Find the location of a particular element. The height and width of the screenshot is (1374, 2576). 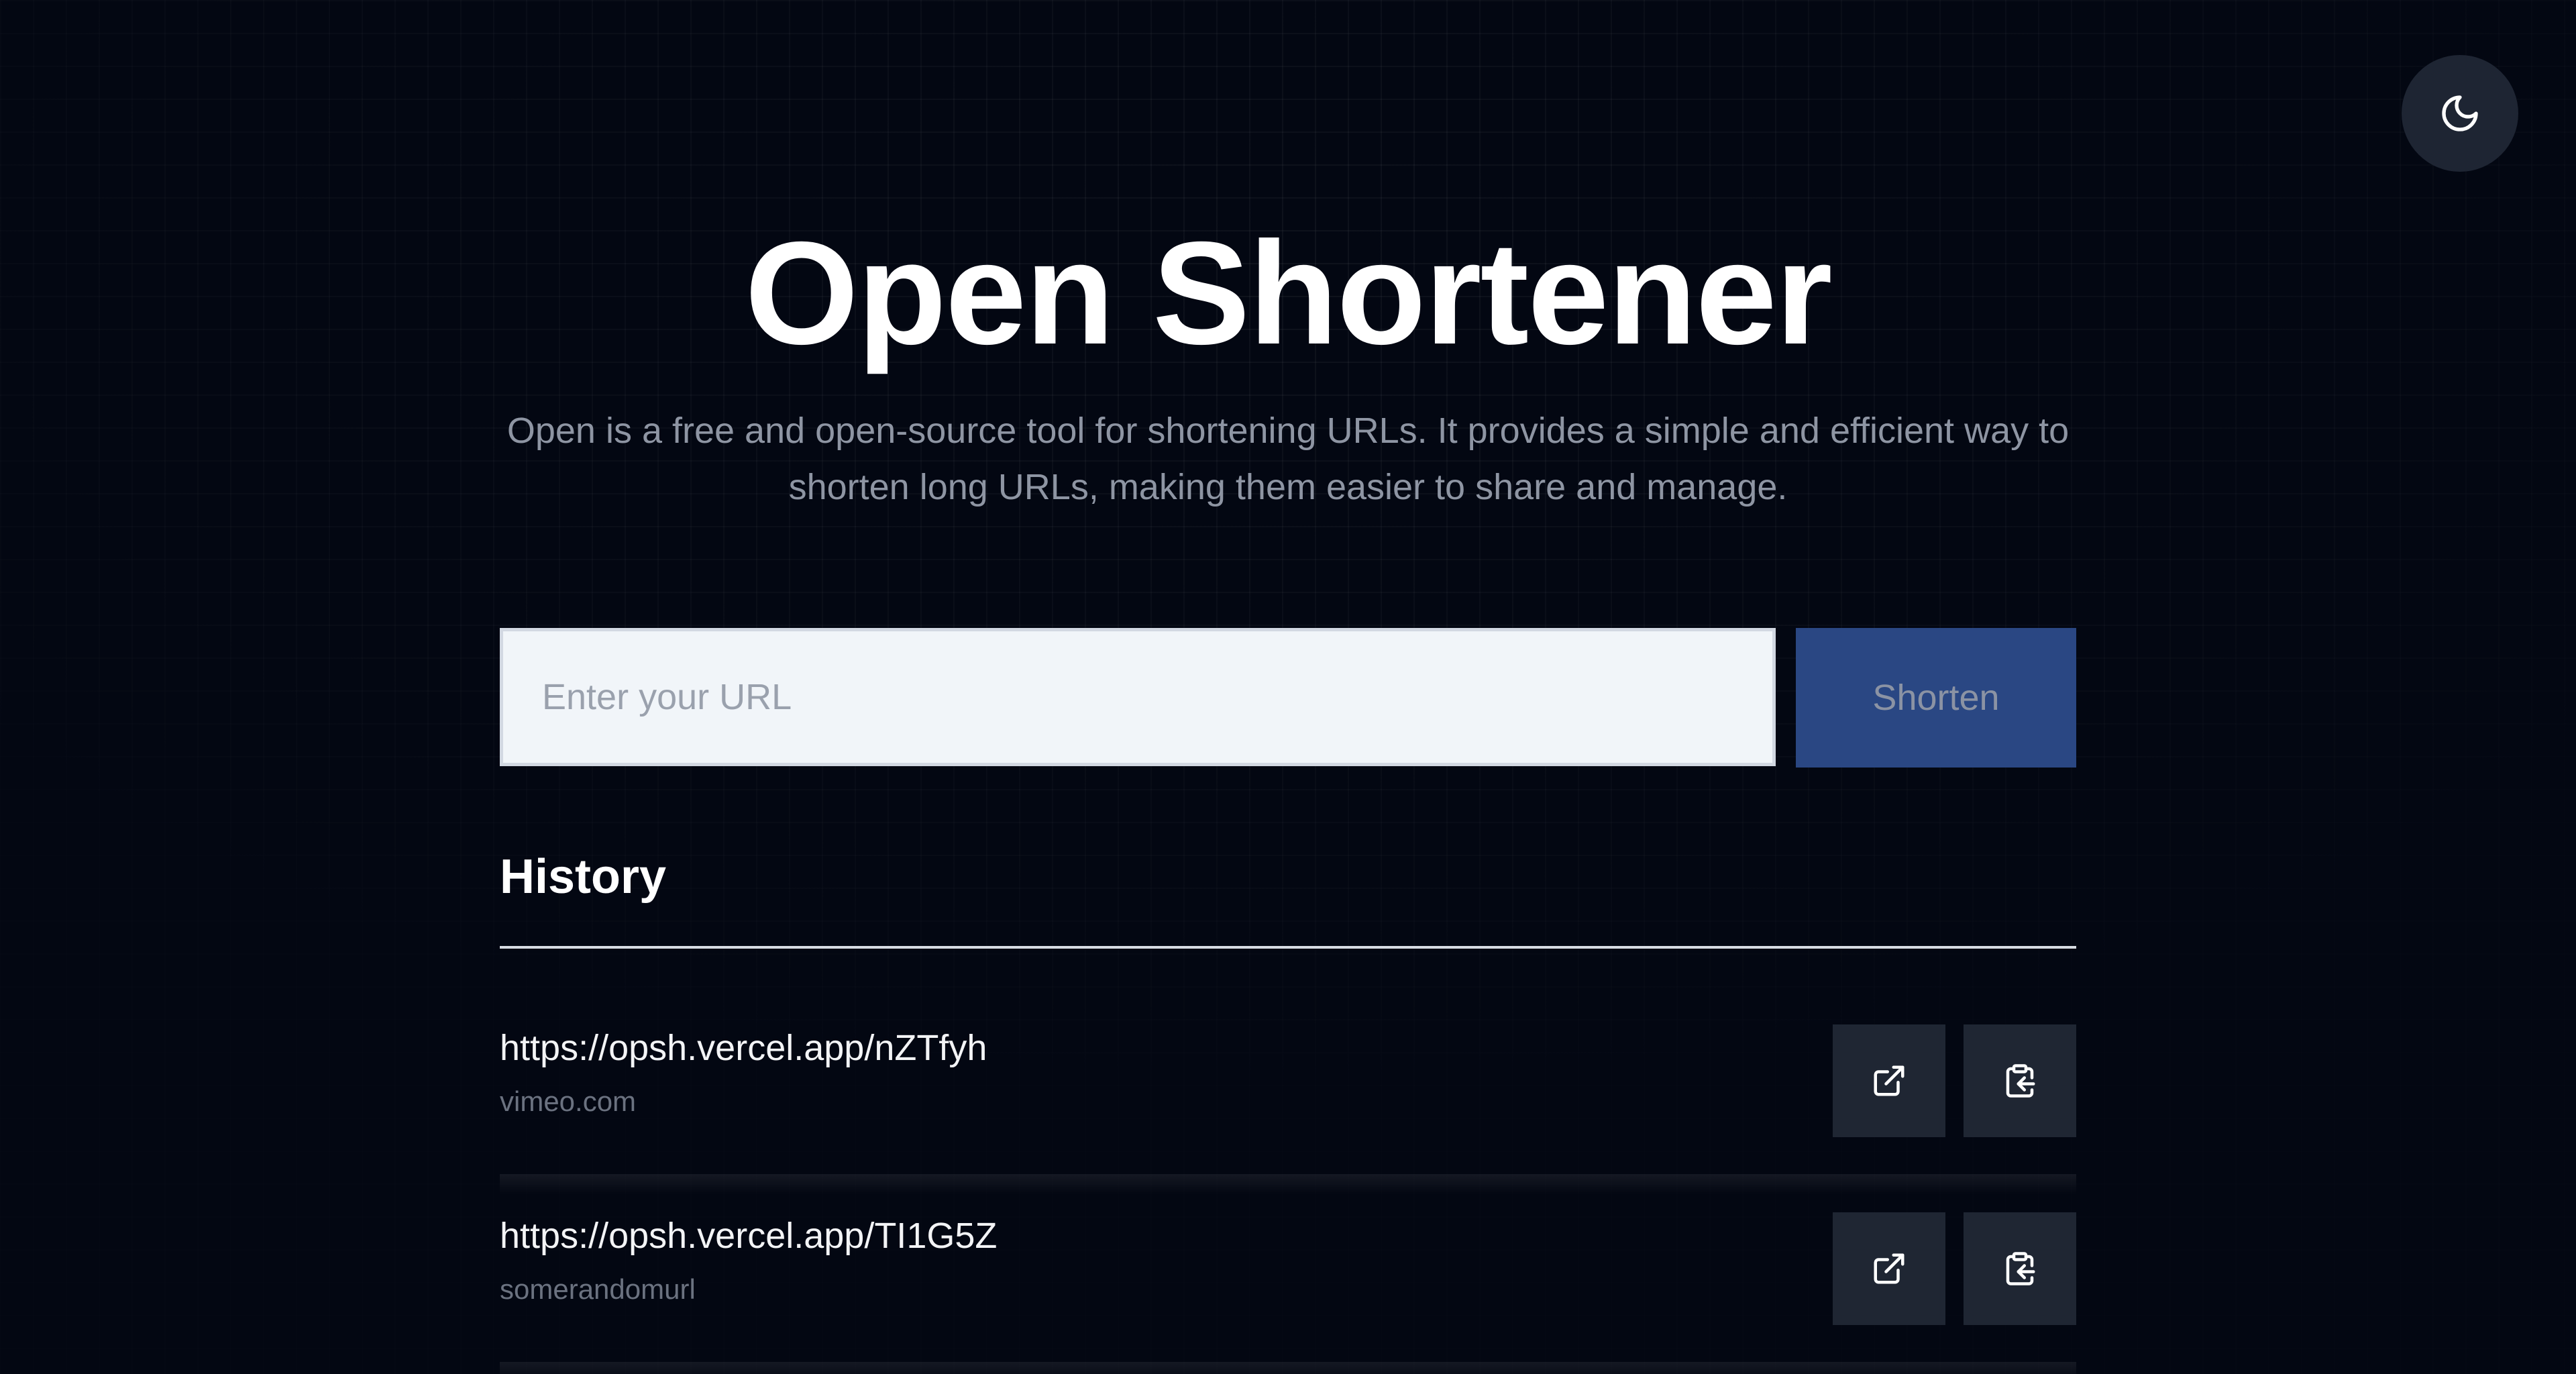

theme-toggle-button is located at coordinates (2460, 113).